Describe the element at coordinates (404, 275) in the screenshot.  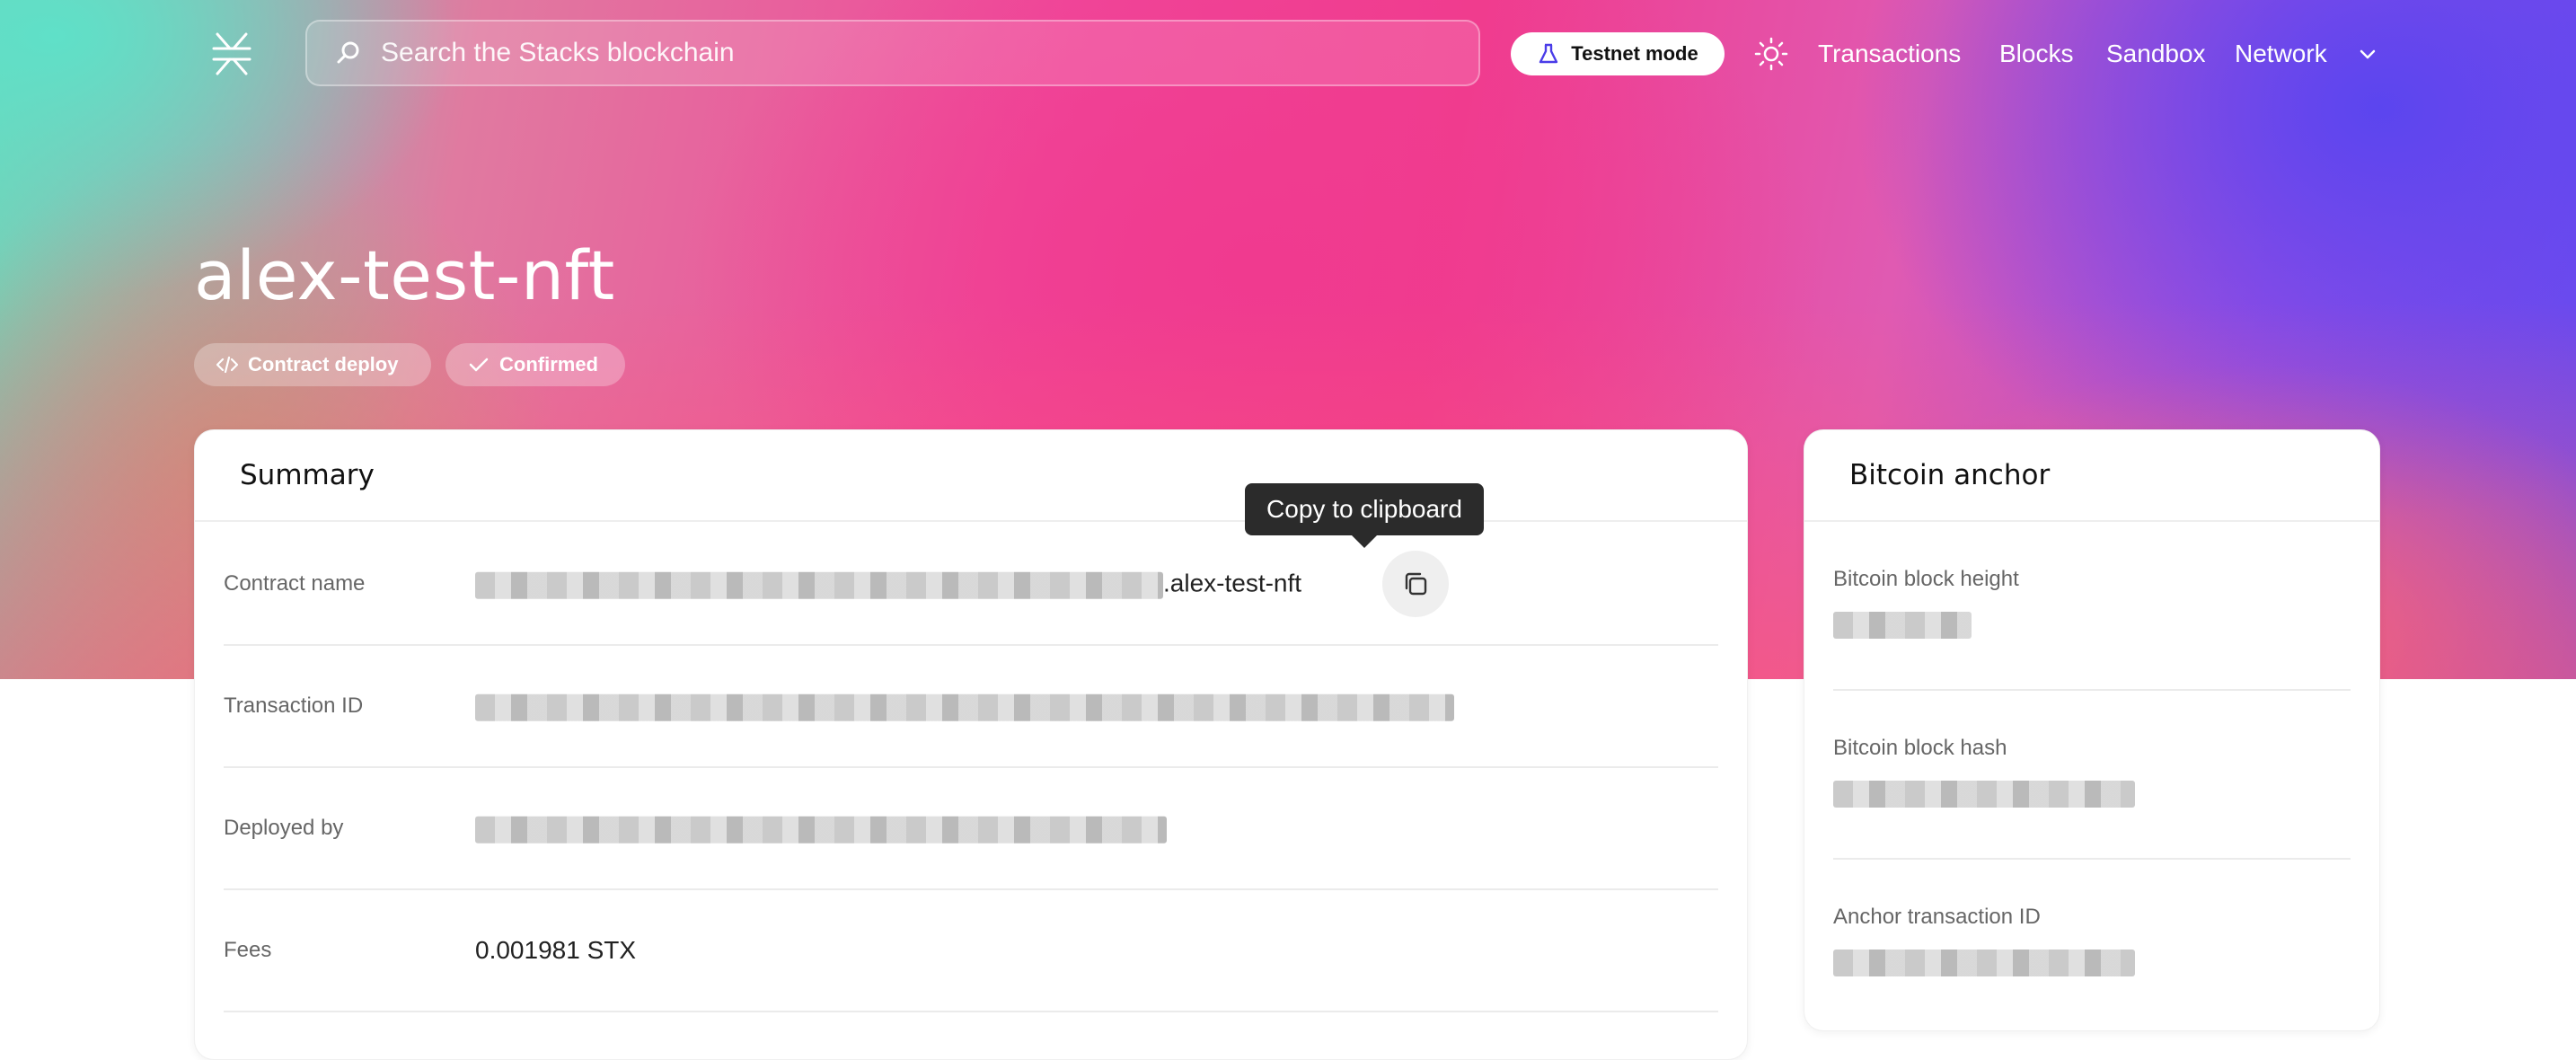
I see `page-title: alex-test-nft` at that location.